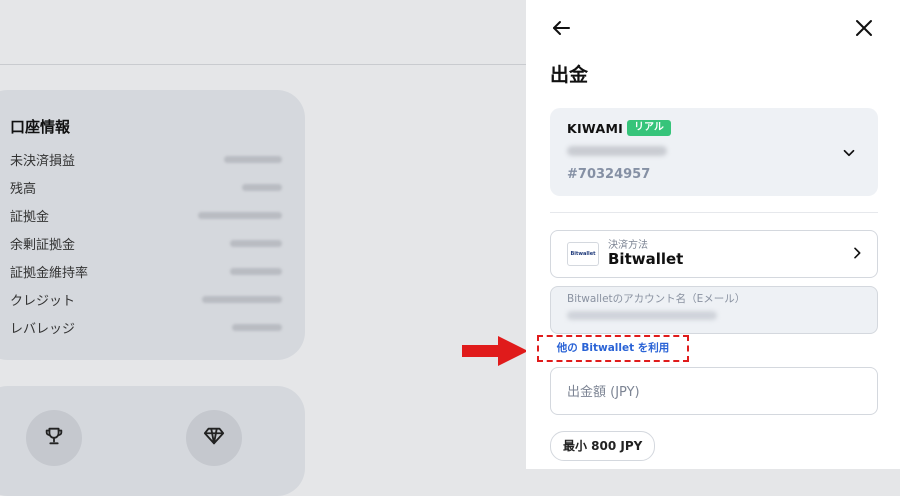 This screenshot has width=900, height=496. Describe the element at coordinates (263, 64) in the screenshot. I see `header-divider` at that location.